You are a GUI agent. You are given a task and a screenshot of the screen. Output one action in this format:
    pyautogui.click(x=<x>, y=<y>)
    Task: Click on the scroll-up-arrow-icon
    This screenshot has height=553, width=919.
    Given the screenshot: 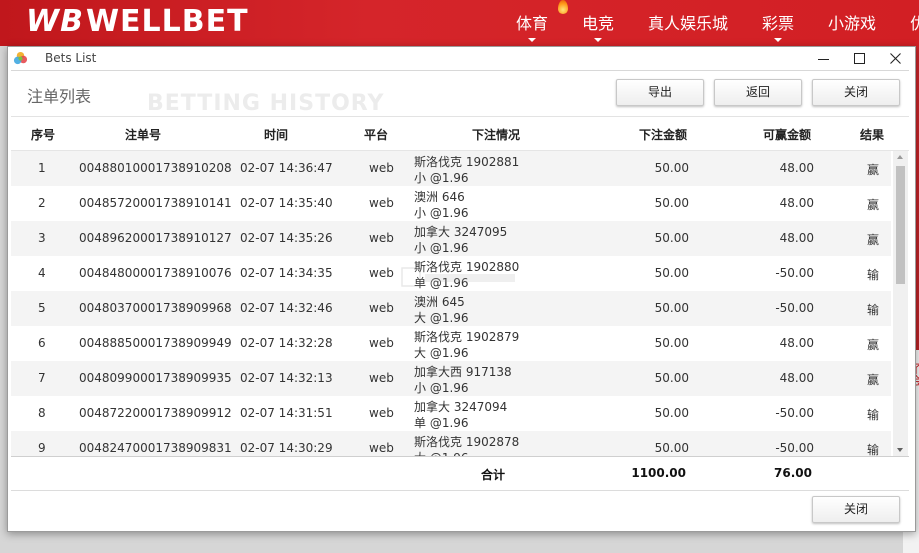 What is the action you would take?
    pyautogui.click(x=900, y=157)
    